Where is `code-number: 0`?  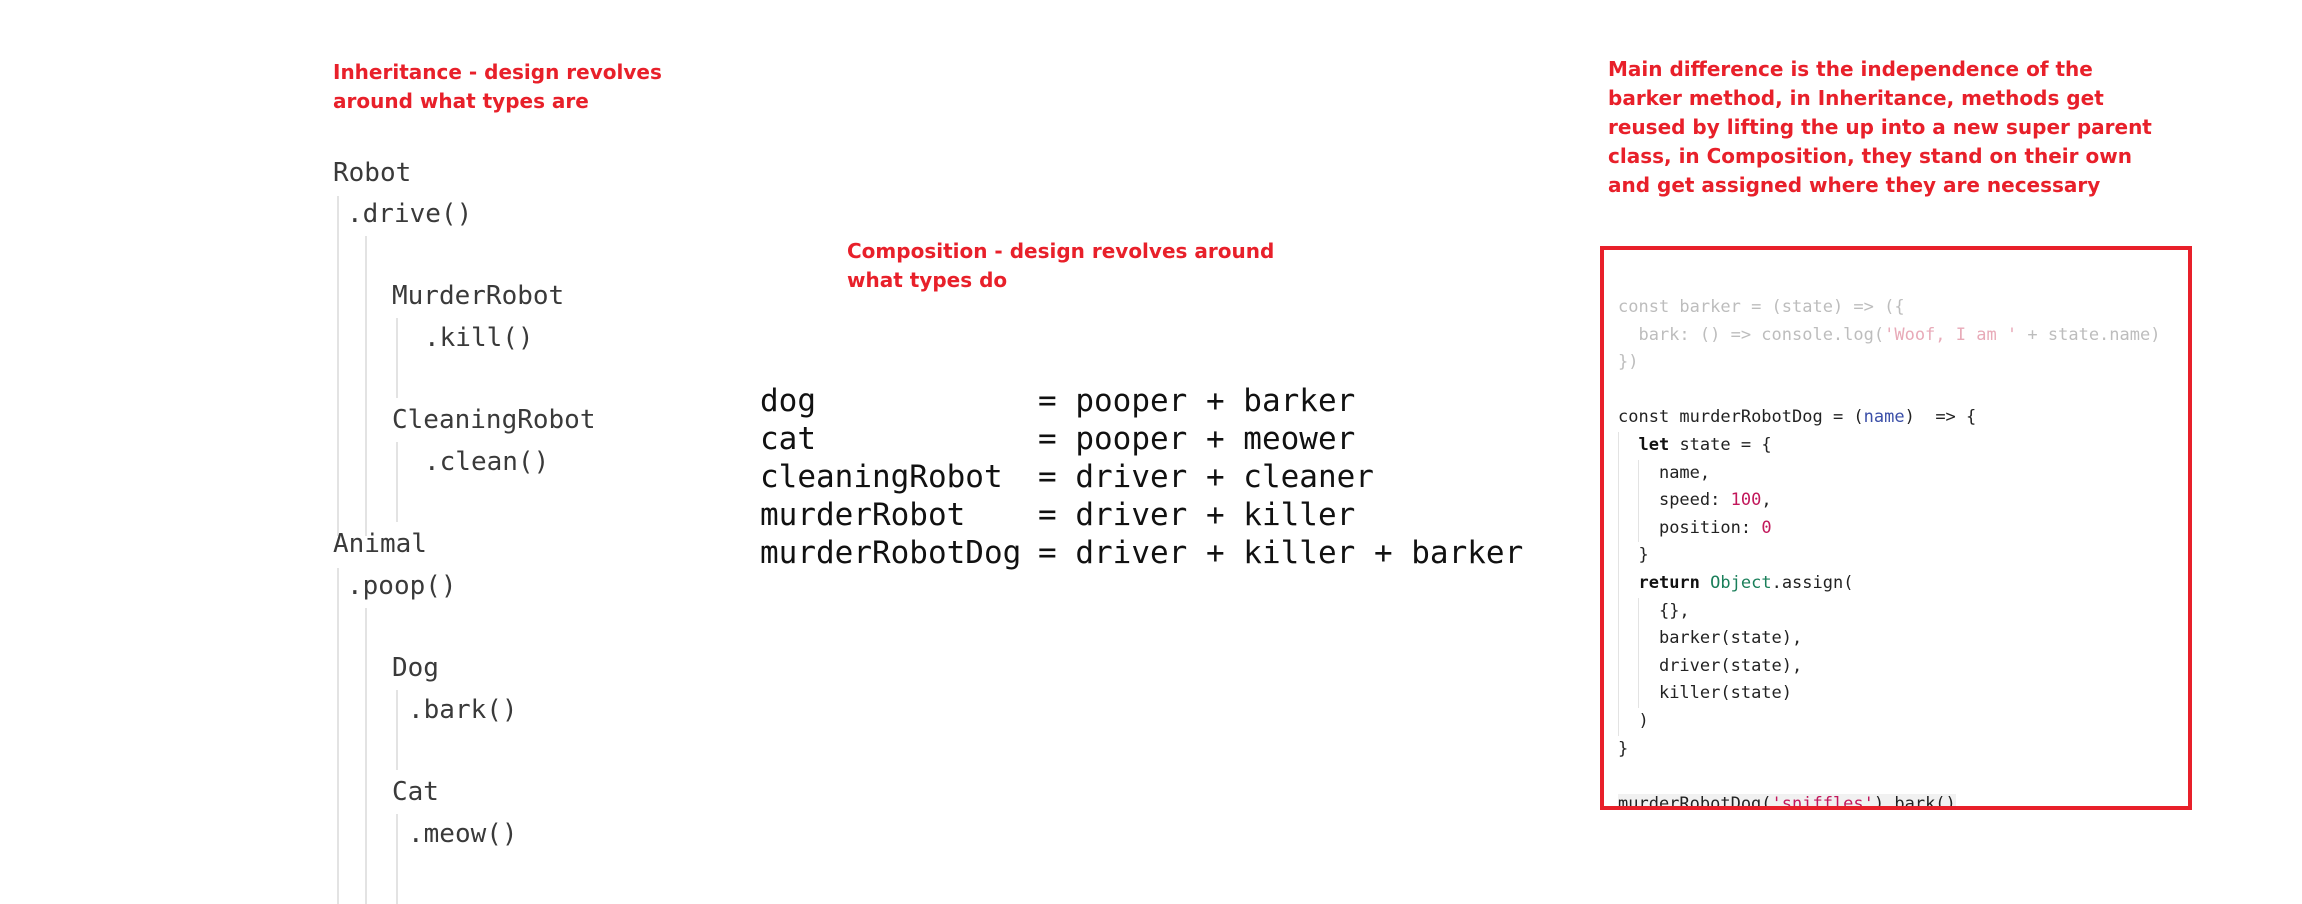 code-number: 0 is located at coordinates (1766, 527).